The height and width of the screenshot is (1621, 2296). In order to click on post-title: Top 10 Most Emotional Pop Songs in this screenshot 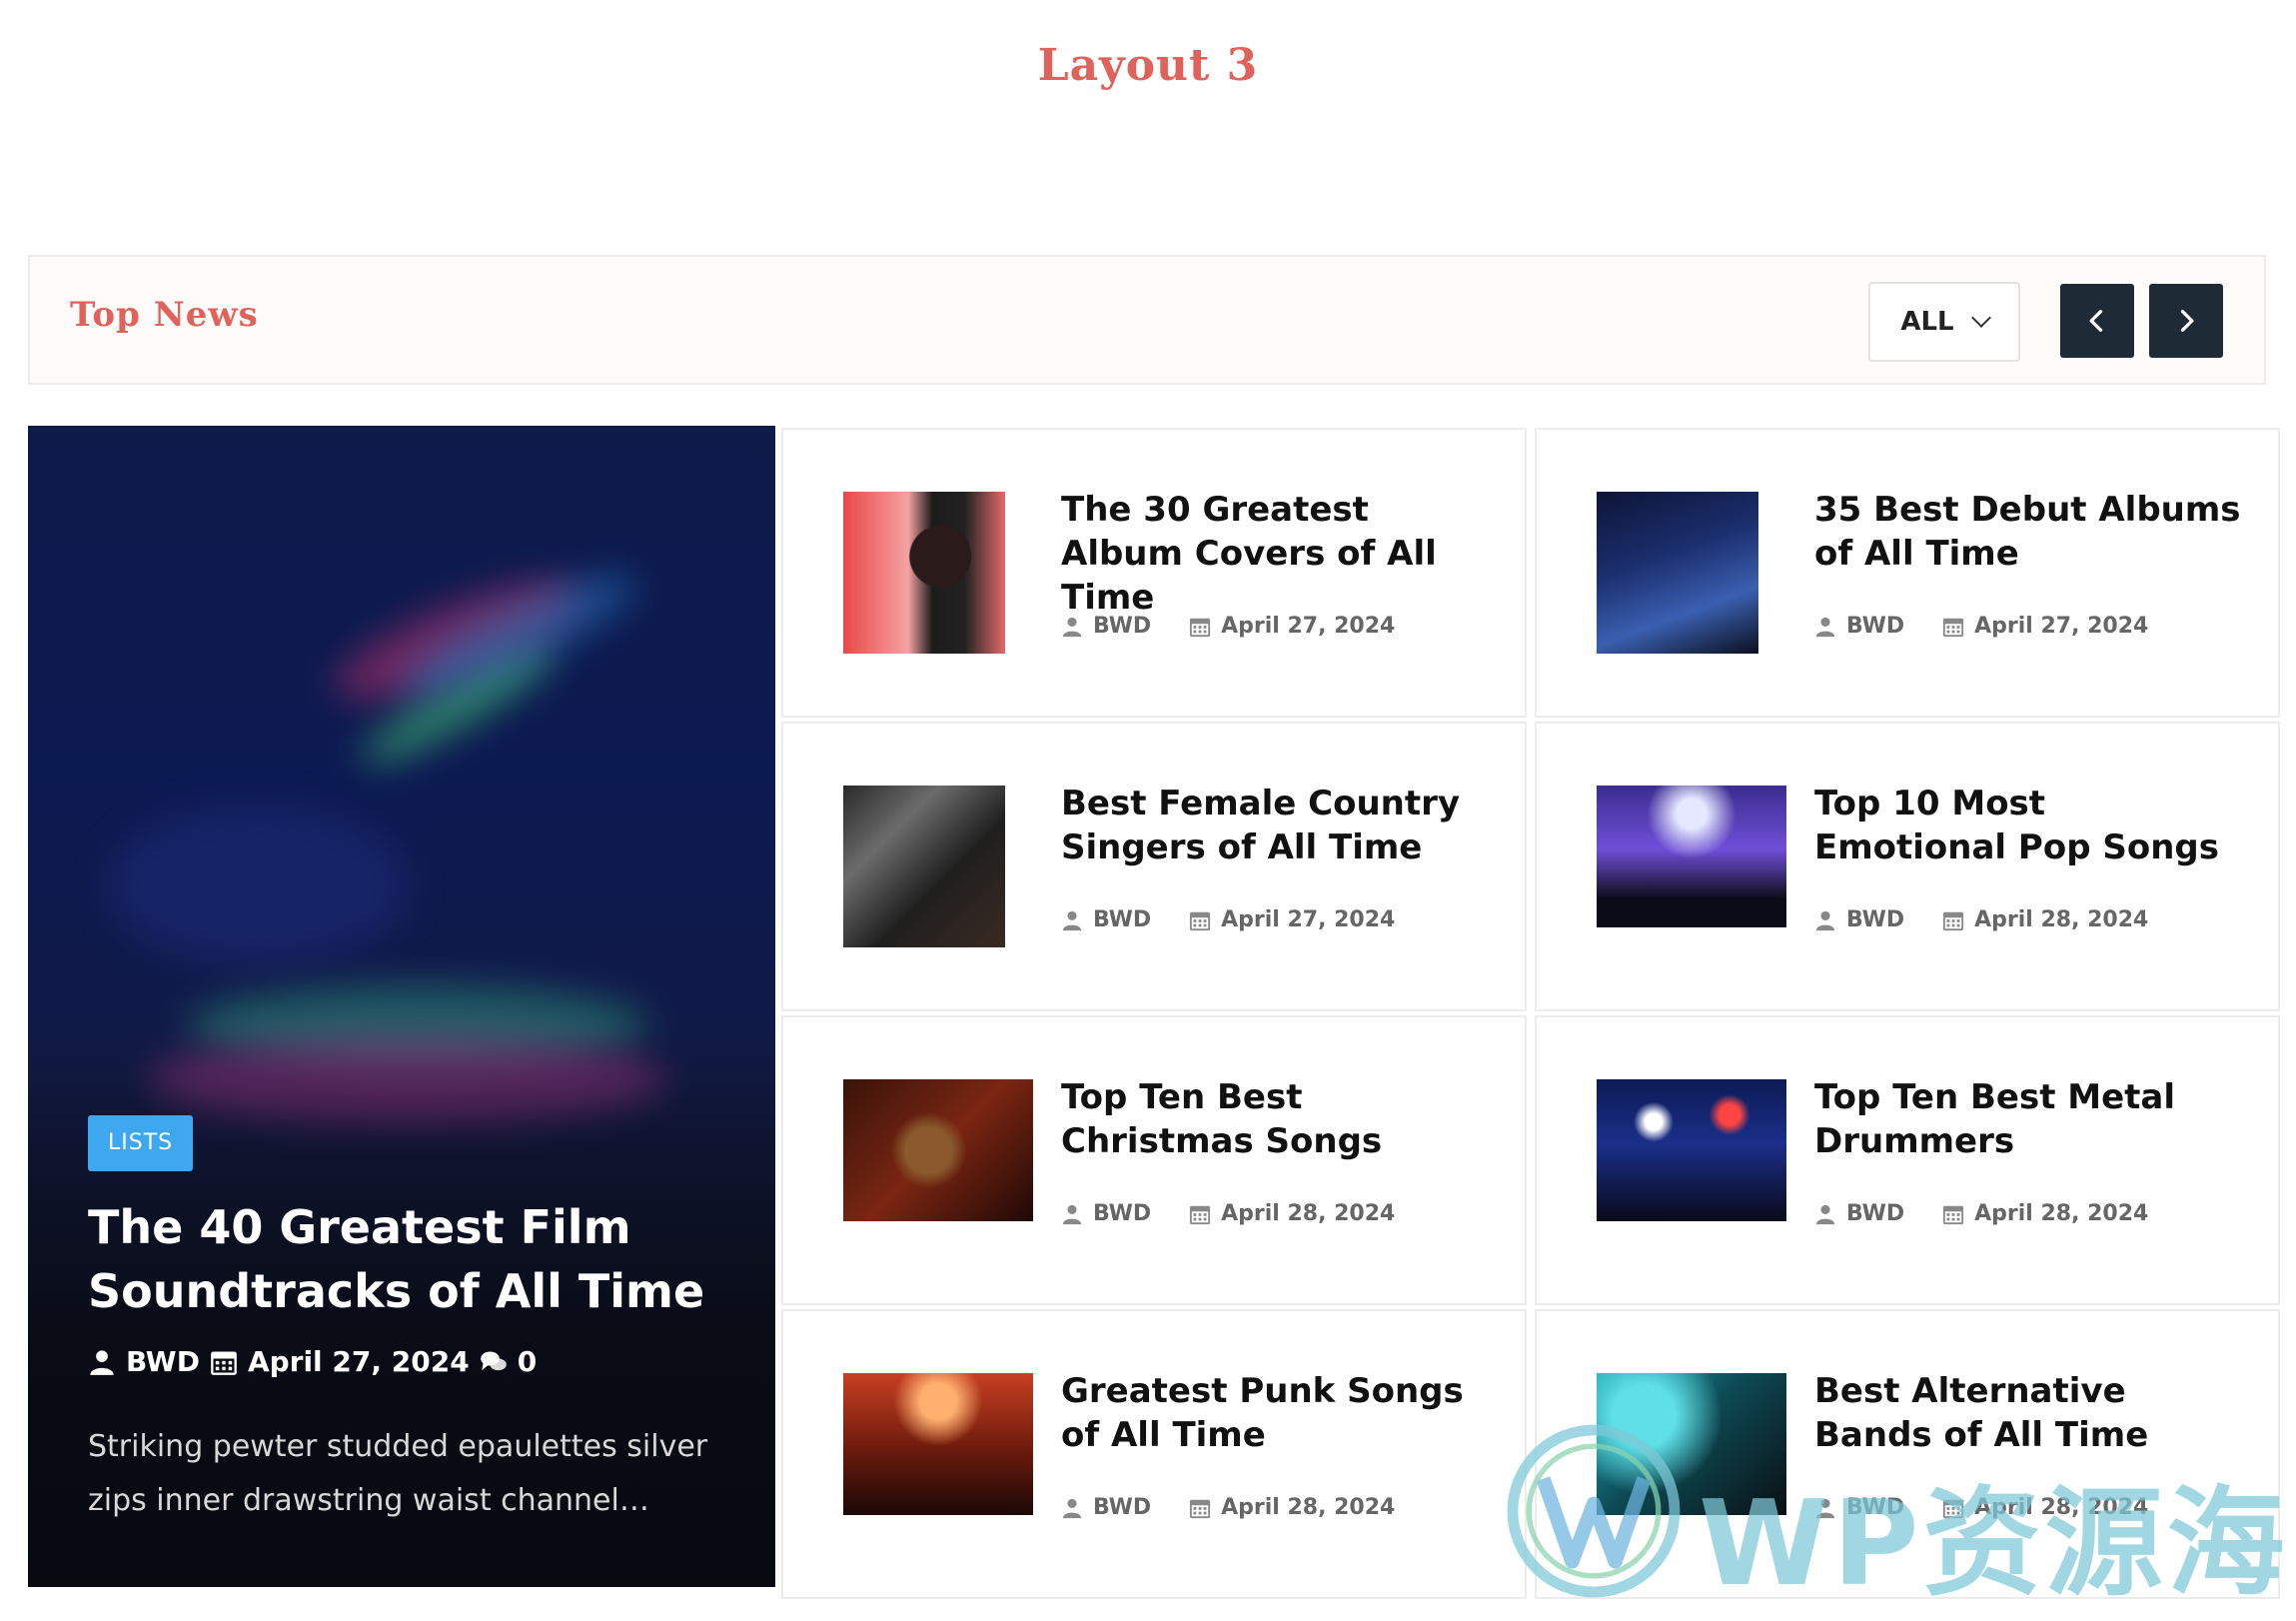, I will do `click(2029, 825)`.